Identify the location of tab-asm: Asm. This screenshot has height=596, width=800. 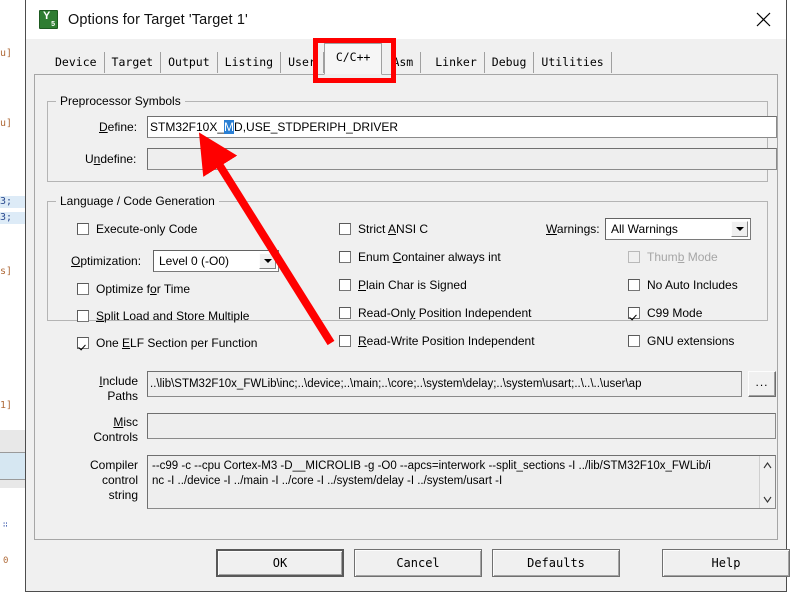
(402, 62).